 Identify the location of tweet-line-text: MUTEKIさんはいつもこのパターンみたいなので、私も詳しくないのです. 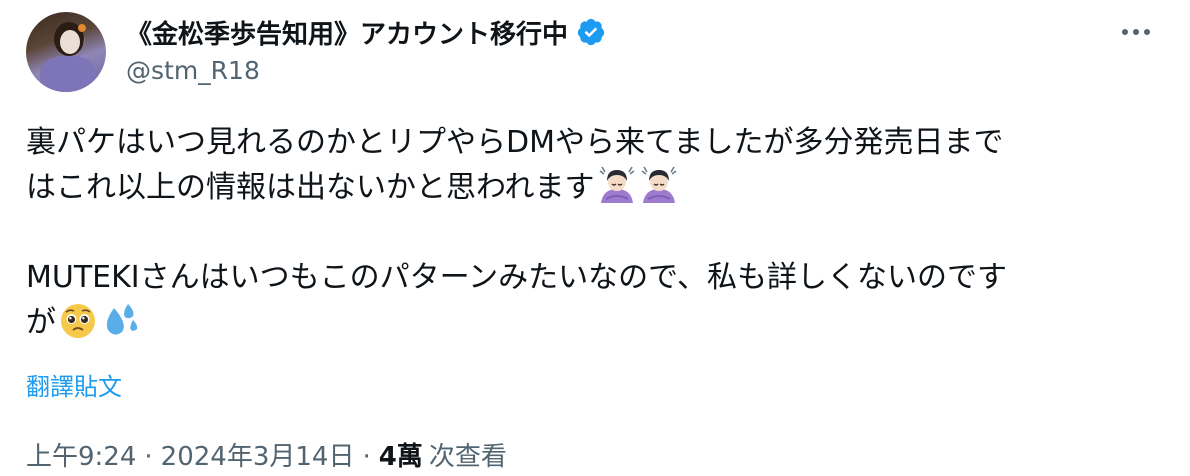
(516, 277).